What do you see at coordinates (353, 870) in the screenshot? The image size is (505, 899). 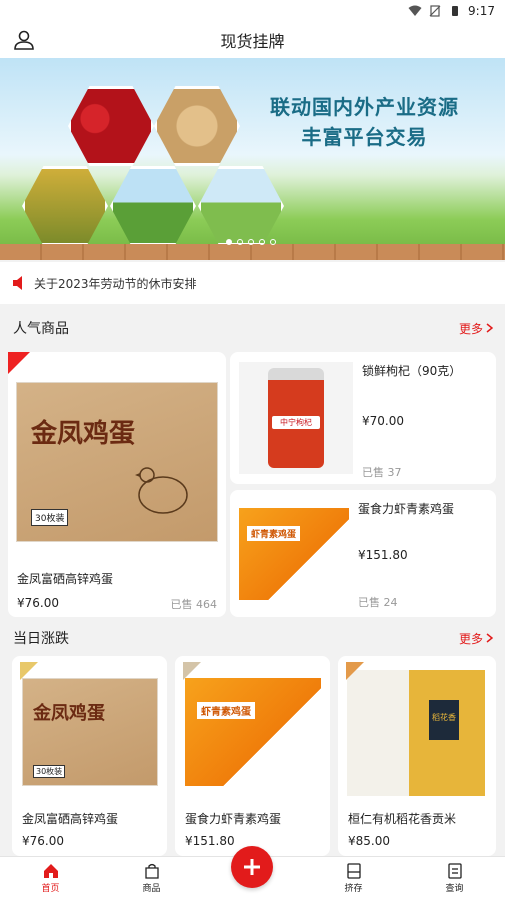 I see `deposit-icon` at bounding box center [353, 870].